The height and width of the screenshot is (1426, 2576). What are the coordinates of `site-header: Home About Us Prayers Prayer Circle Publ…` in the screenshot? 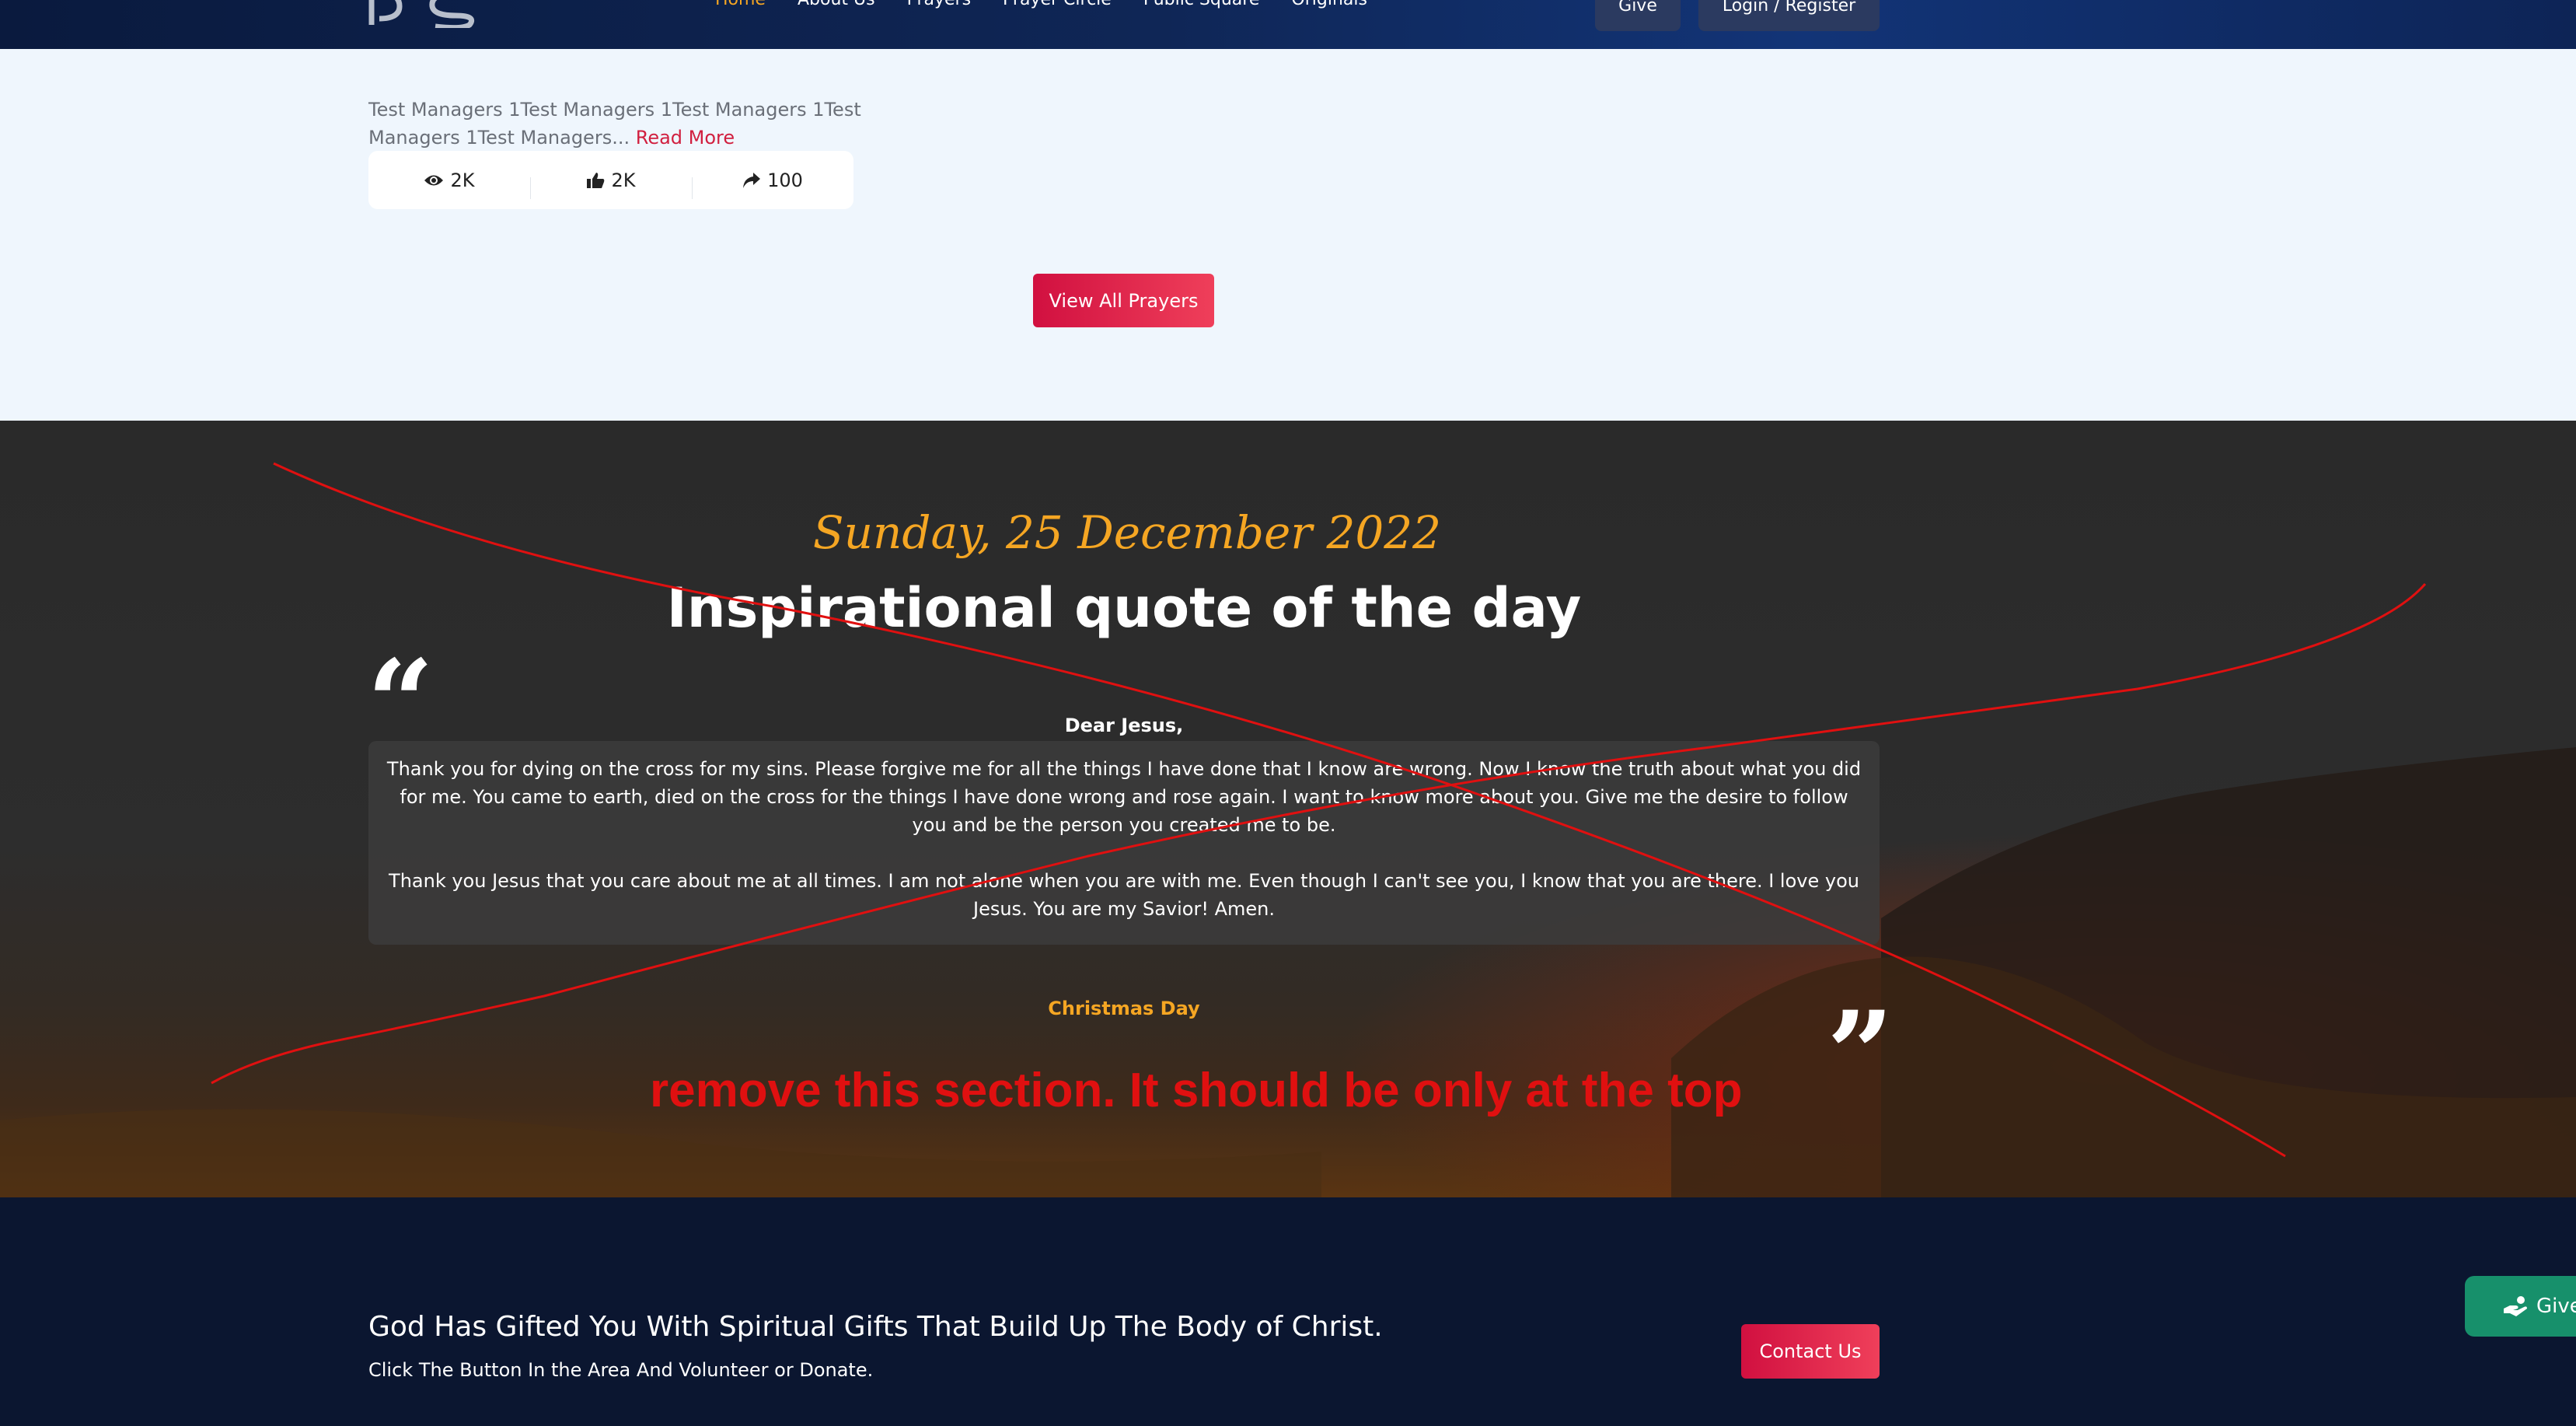 It's located at (1288, 24).